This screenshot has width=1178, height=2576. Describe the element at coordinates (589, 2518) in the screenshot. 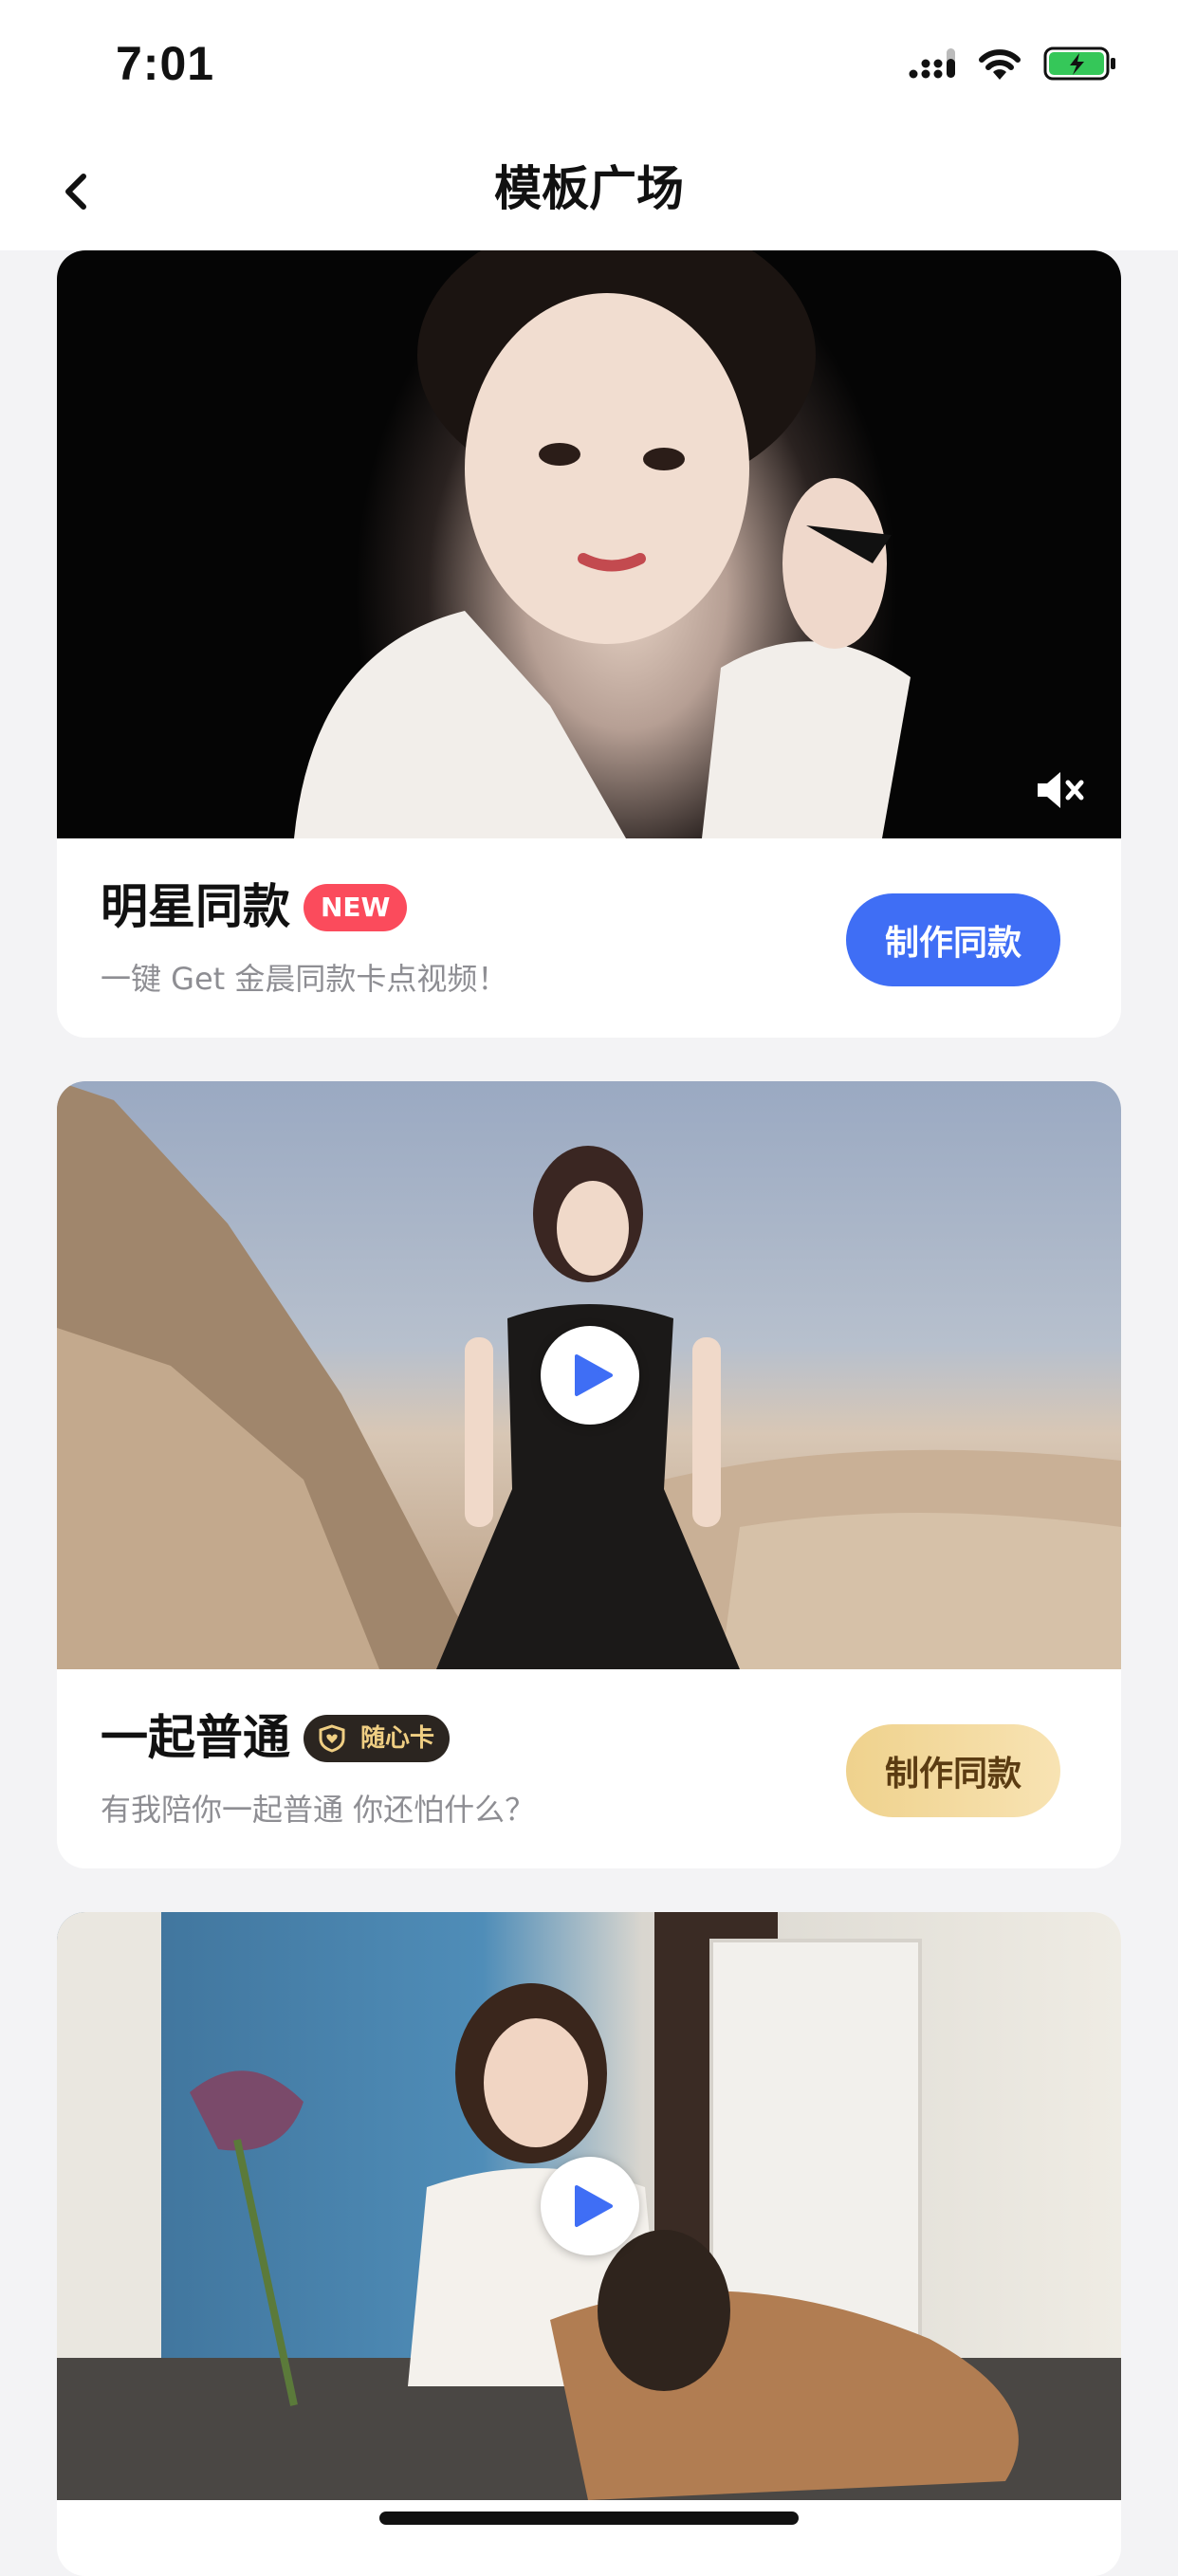

I see `home-indicator` at that location.